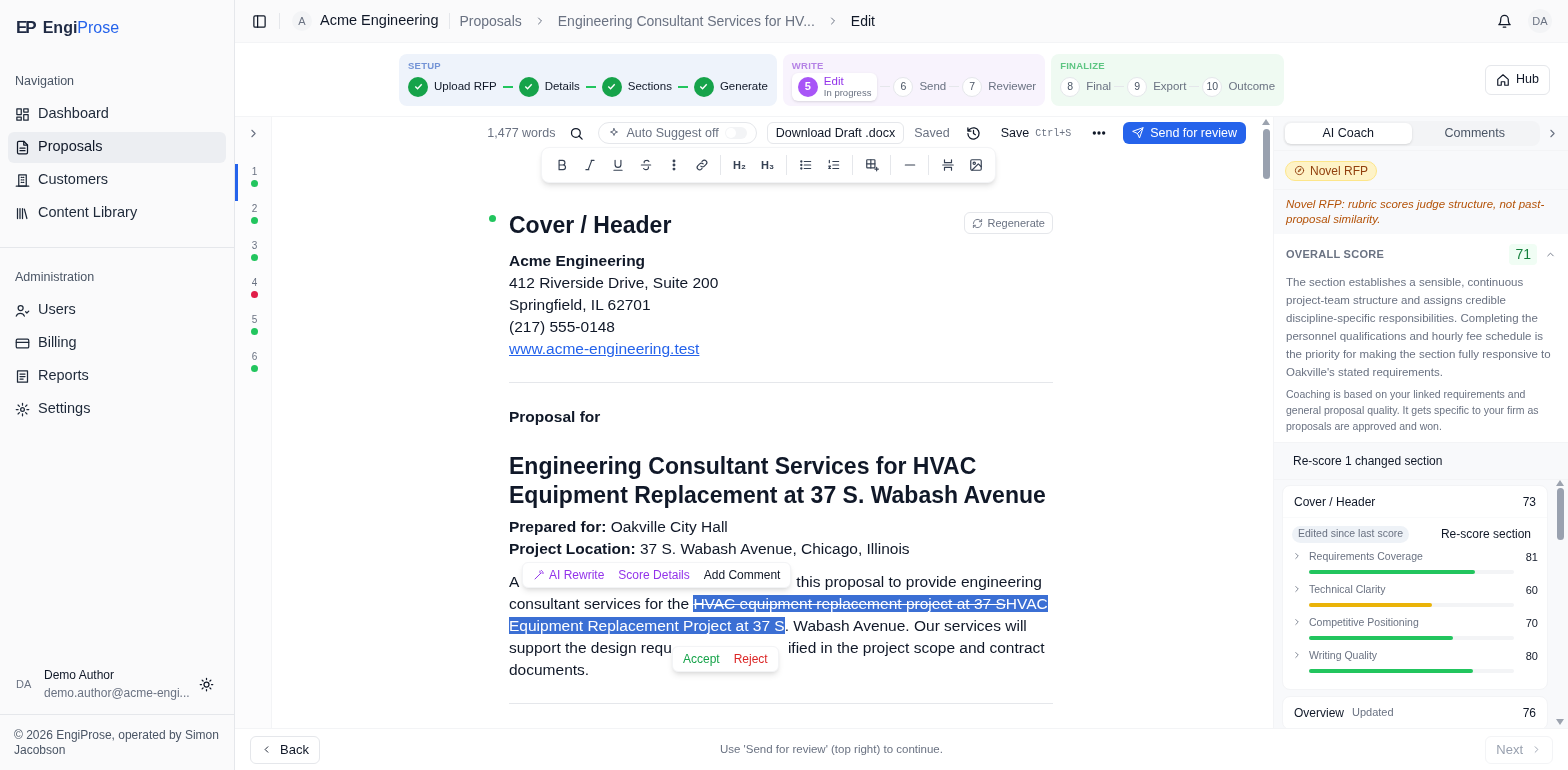 The width and height of the screenshot is (1568, 770). I want to click on sidebar-item: Customers, so click(117, 180).